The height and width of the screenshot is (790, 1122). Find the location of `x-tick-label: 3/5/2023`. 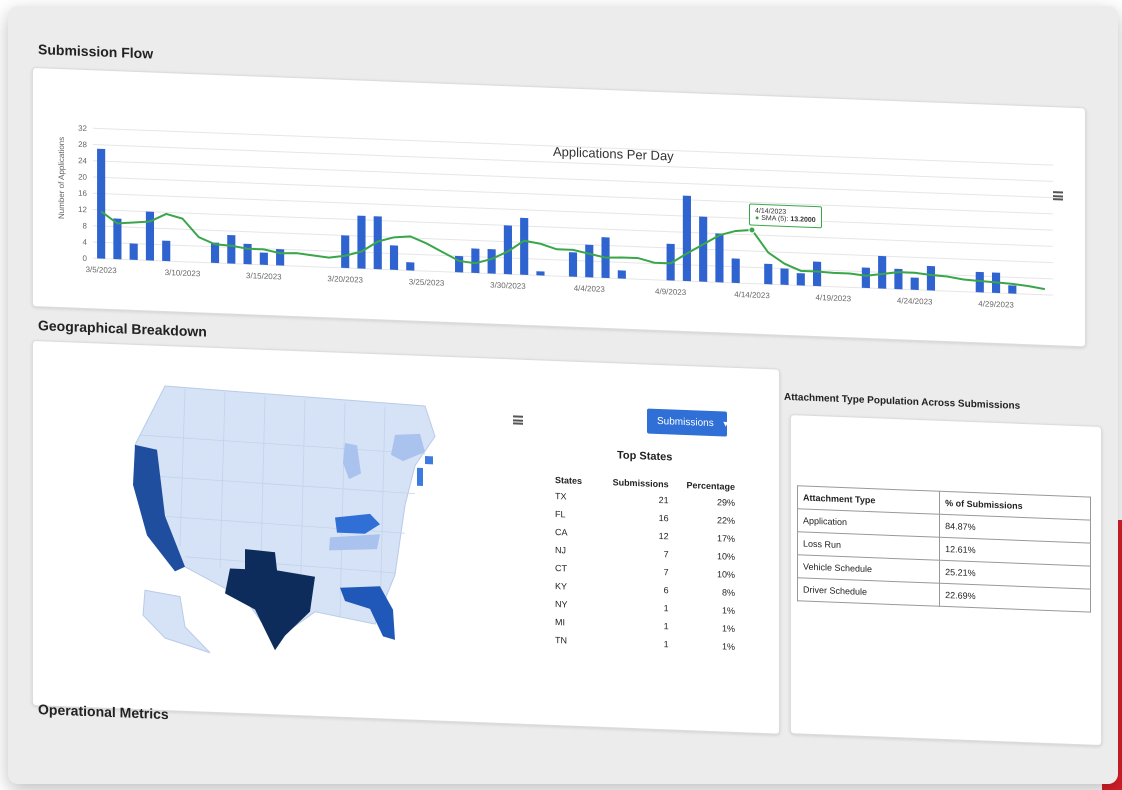

x-tick-label: 3/5/2023 is located at coordinates (102, 270).